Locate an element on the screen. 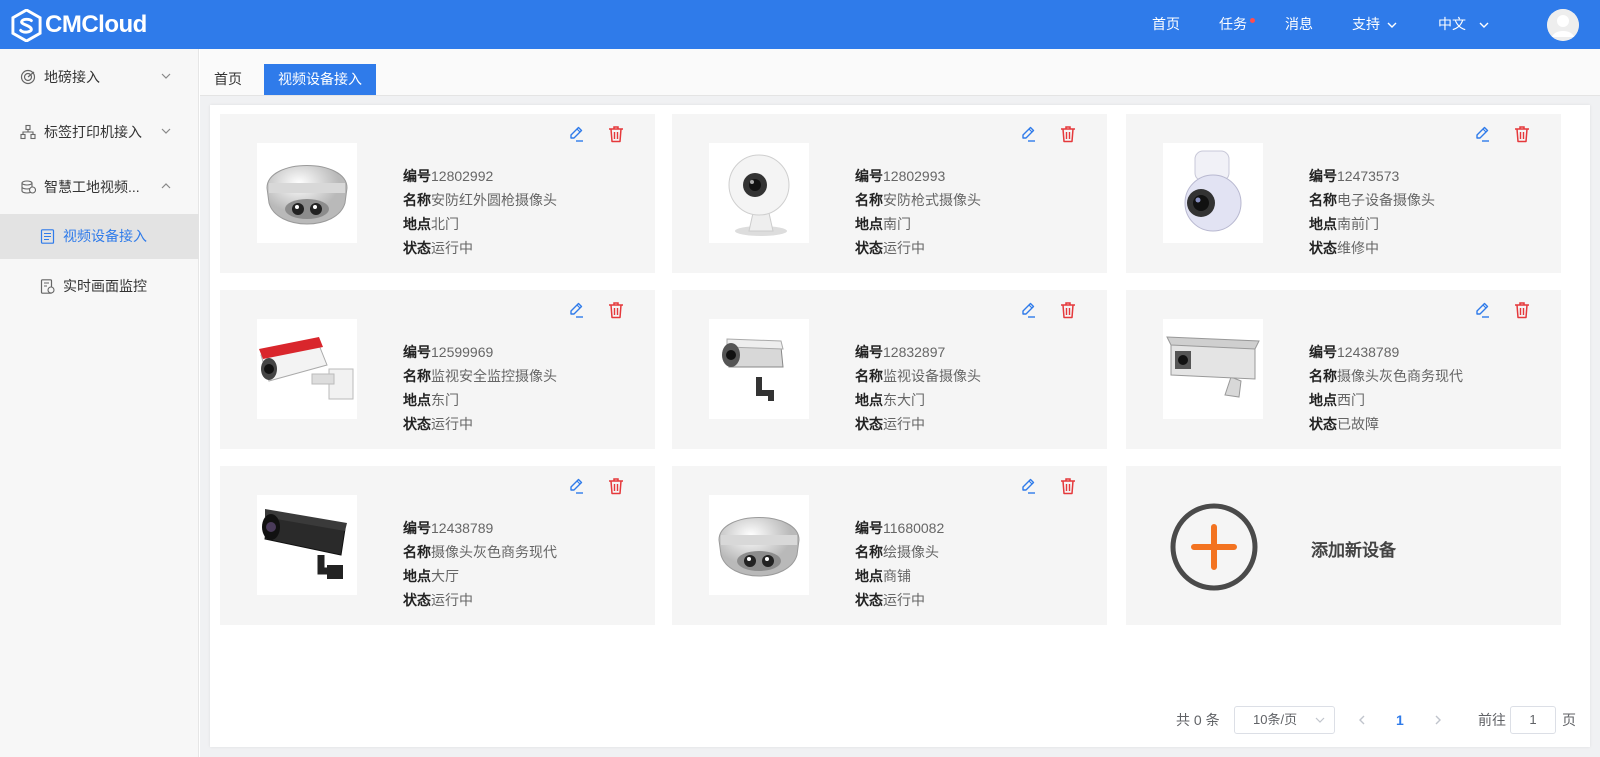 The width and height of the screenshot is (1600, 757). device-name-row: 名称安防枪式摄像头 is located at coordinates (918, 200).